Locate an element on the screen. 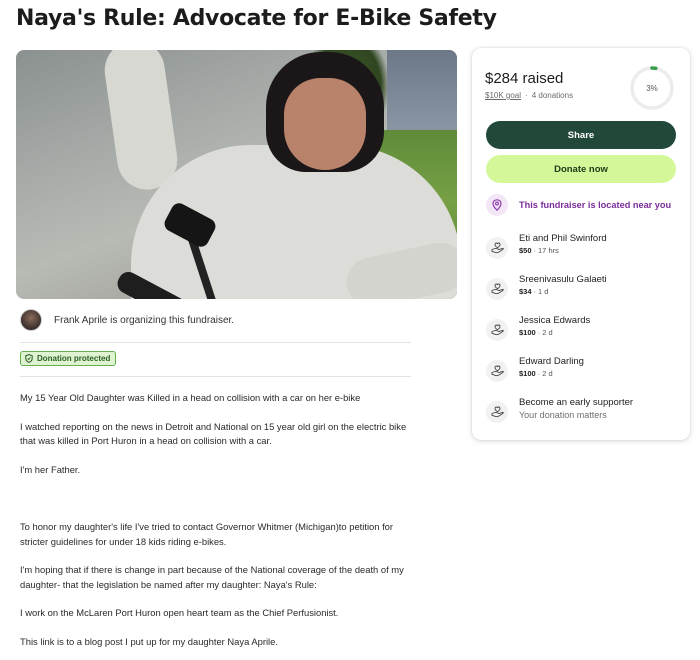 Image resolution: width=700 pixels, height=660 pixels. badge-label: Donation protected is located at coordinates (74, 358).